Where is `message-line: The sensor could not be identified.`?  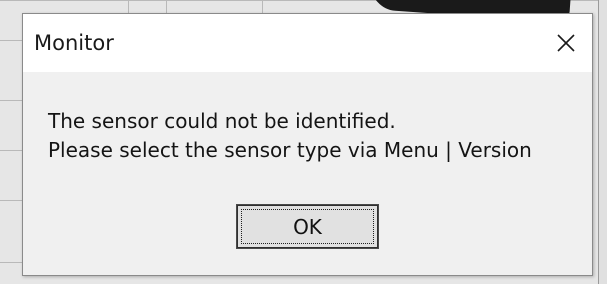
message-line: The sensor could not be identified. is located at coordinates (222, 121).